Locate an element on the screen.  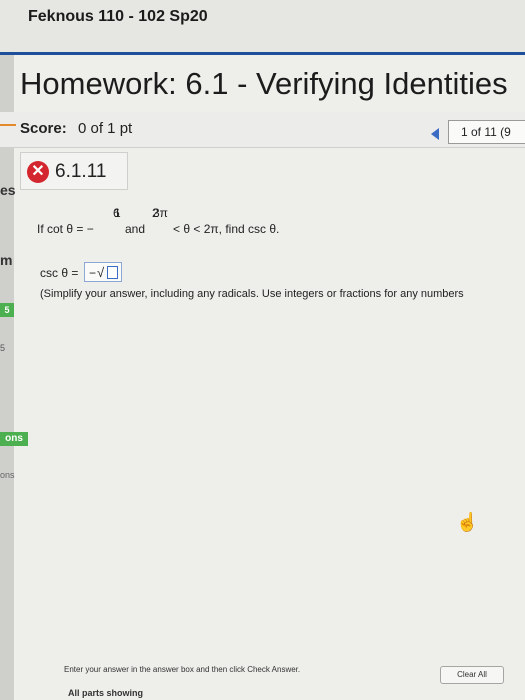
answer-input: − √ is located at coordinates (103, 272).